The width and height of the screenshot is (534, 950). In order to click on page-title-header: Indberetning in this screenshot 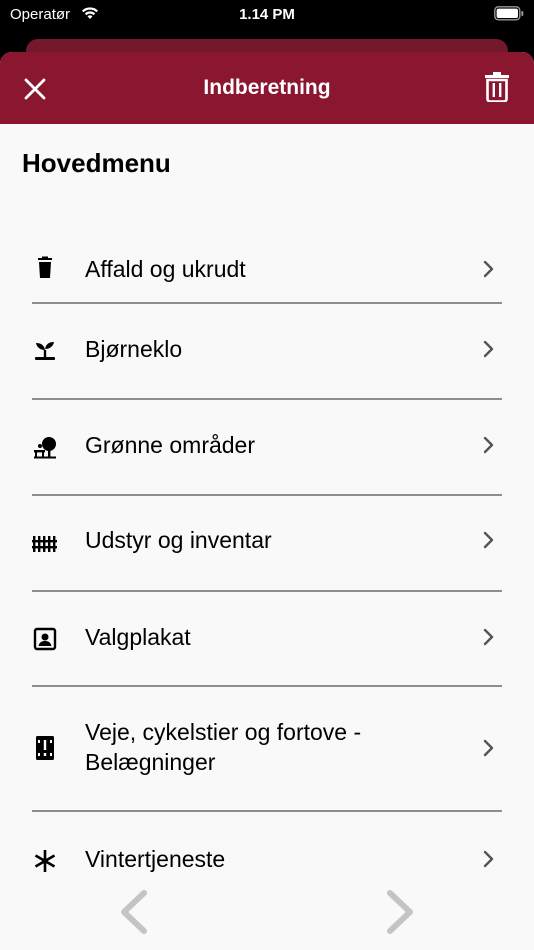, I will do `click(267, 87)`.